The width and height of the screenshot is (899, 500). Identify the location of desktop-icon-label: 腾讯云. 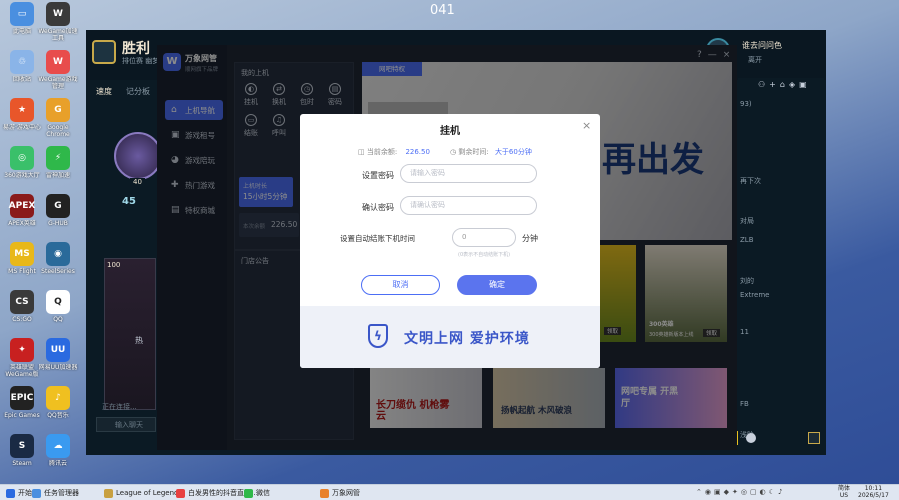
(57, 463).